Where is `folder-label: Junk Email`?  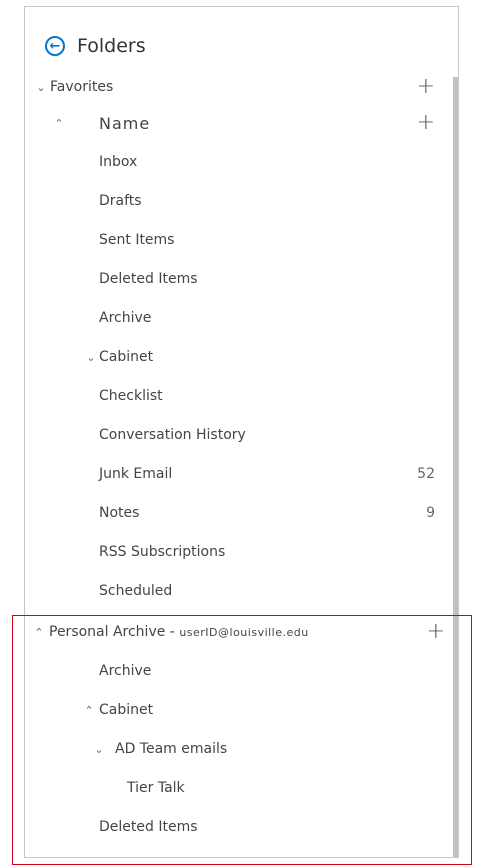 folder-label: Junk Email is located at coordinates (136, 474).